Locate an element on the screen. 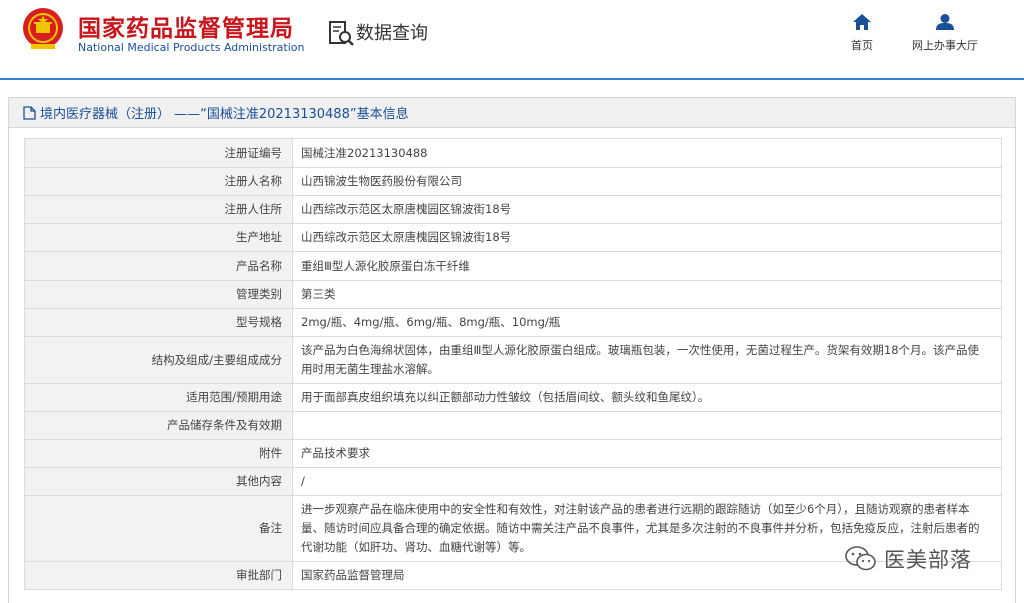 The height and width of the screenshot is (603, 1024). nav-online-service-label: 网上办事大厅 is located at coordinates (945, 45).